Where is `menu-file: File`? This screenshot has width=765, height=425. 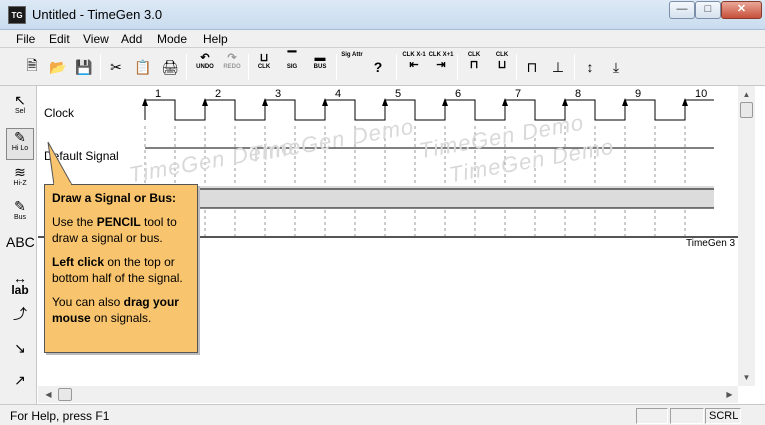 menu-file: File is located at coordinates (25, 39).